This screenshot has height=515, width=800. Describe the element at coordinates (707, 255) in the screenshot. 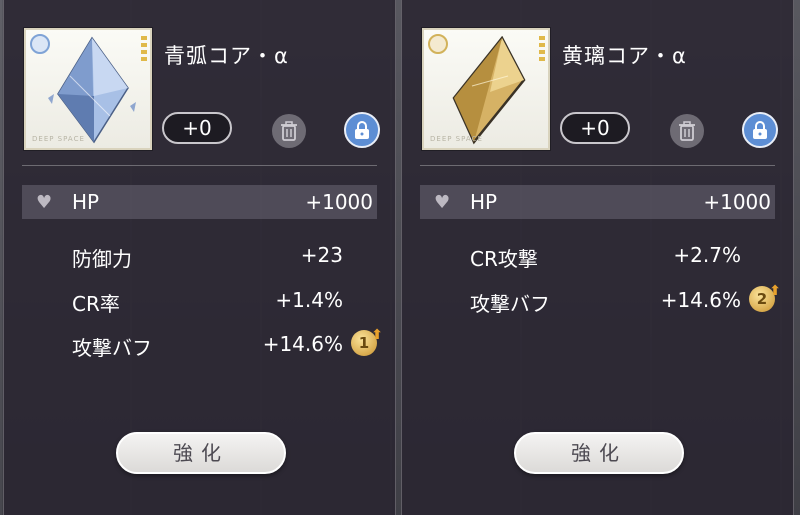

I see `stat-value: +2.7%` at that location.